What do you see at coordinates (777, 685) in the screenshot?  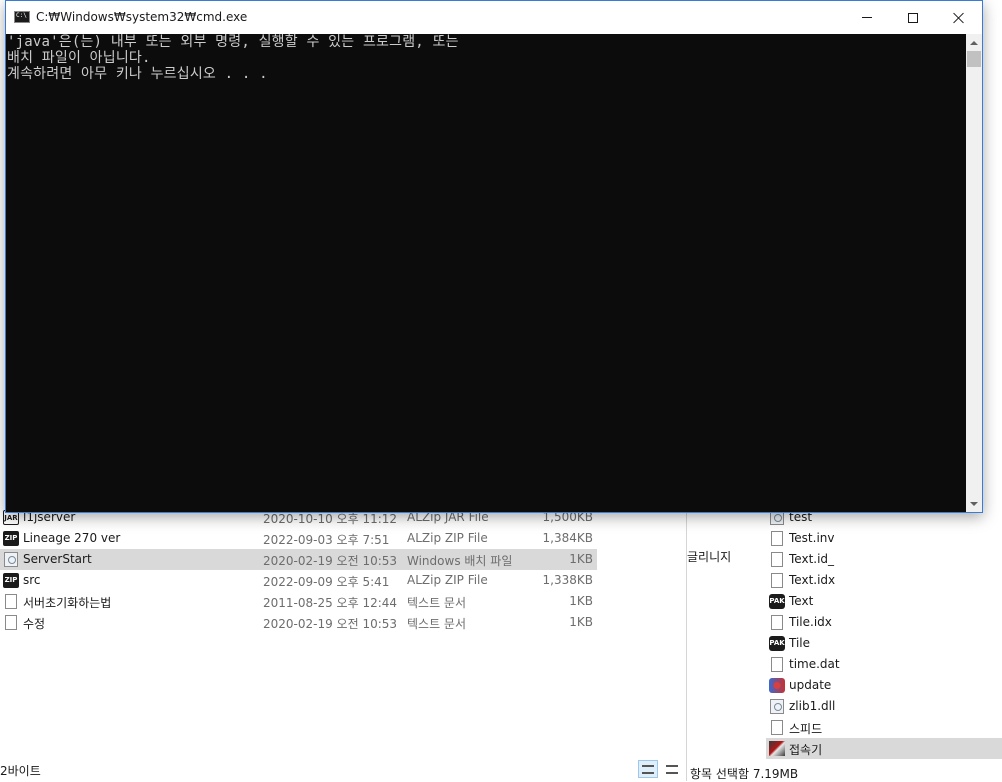 I see `update-icon` at bounding box center [777, 685].